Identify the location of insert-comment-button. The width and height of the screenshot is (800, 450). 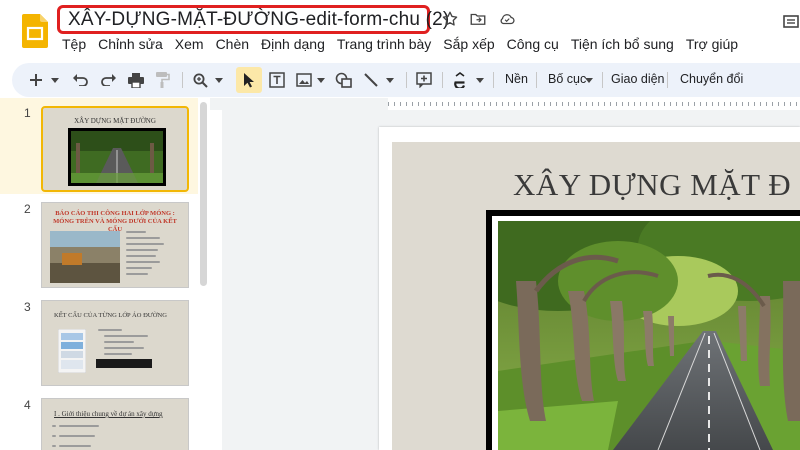
(424, 80).